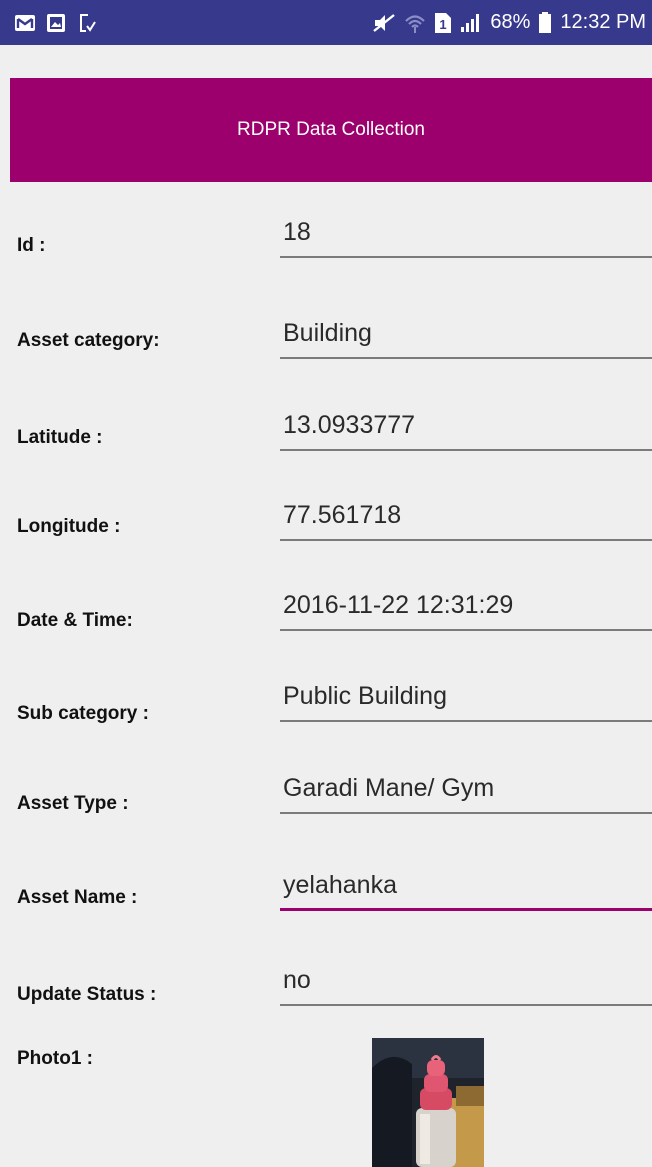 The height and width of the screenshot is (1167, 652). I want to click on photo1-thumbnail, so click(428, 1102).